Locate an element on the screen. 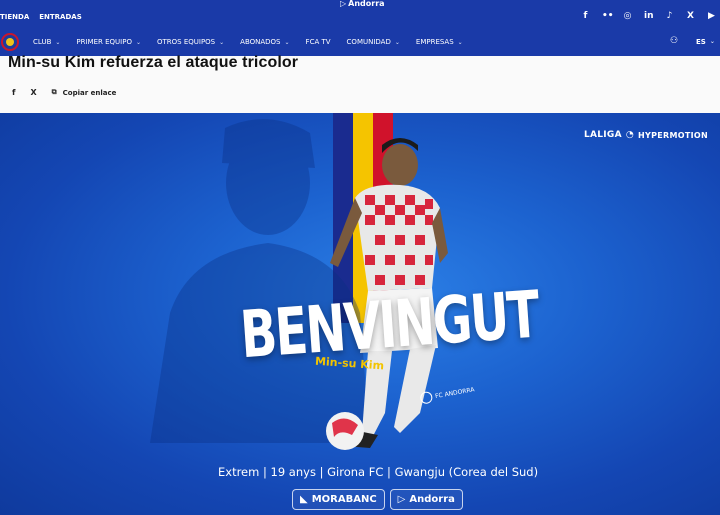 This screenshot has width=720, height=515. morabanc-label: MORABANC is located at coordinates (344, 499).